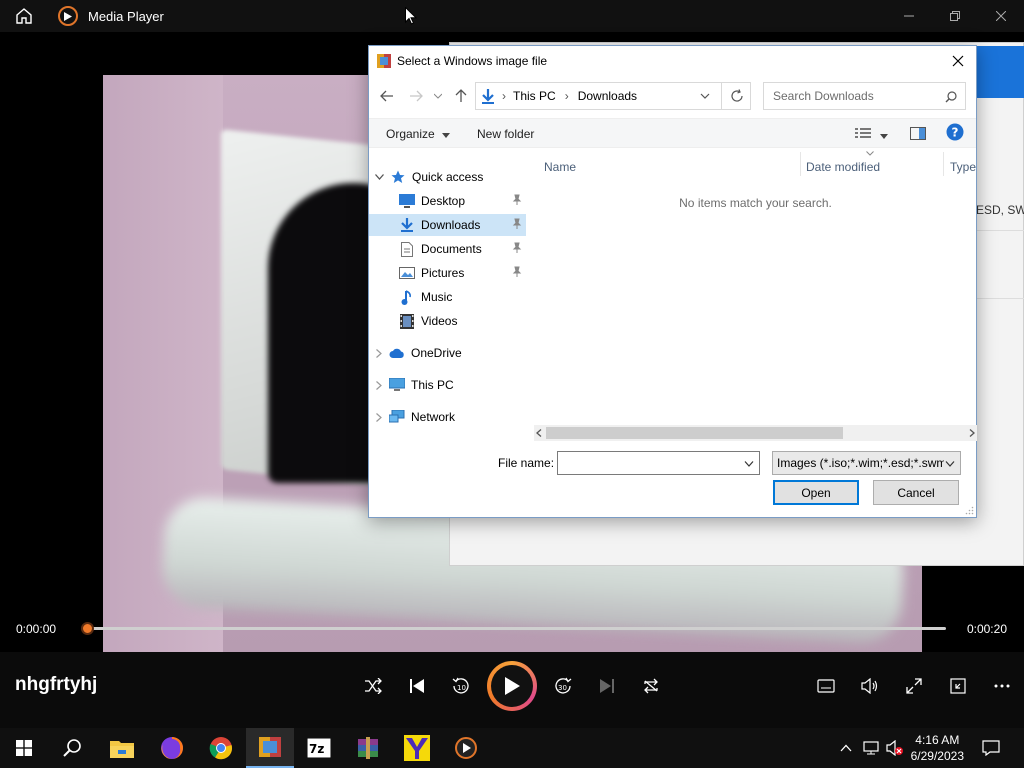  What do you see at coordinates (447, 353) in the screenshot?
I see `nav-item-onedrive: OneDrive` at bounding box center [447, 353].